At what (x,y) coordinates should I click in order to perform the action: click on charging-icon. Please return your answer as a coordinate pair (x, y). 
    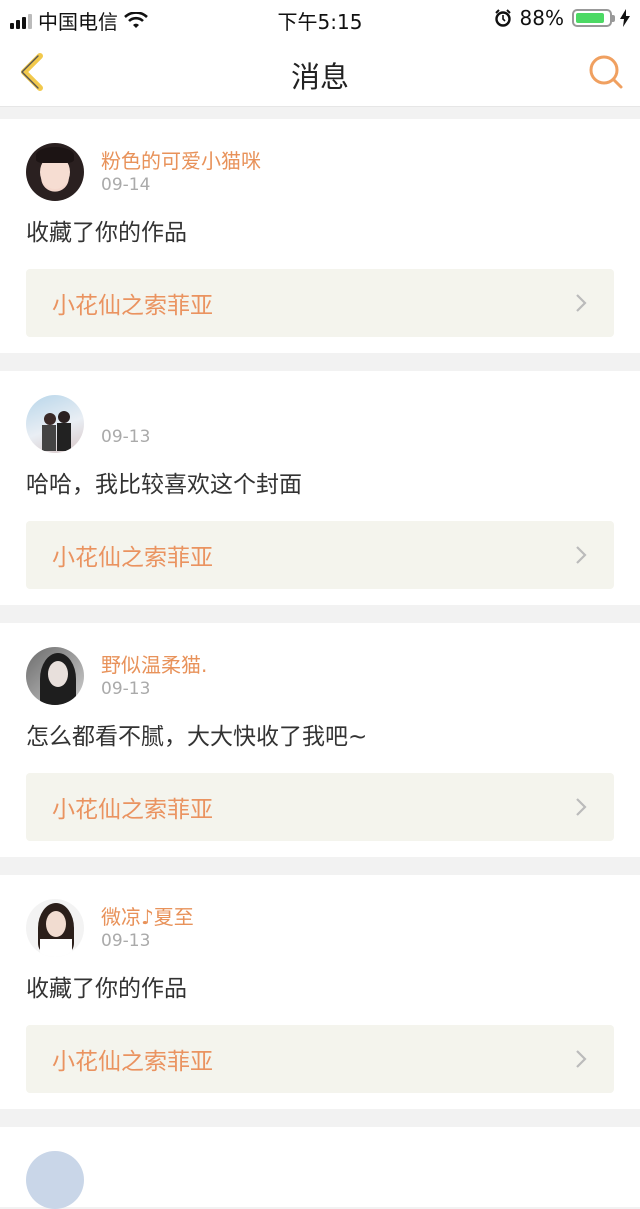
    Looking at the image, I should click on (625, 18).